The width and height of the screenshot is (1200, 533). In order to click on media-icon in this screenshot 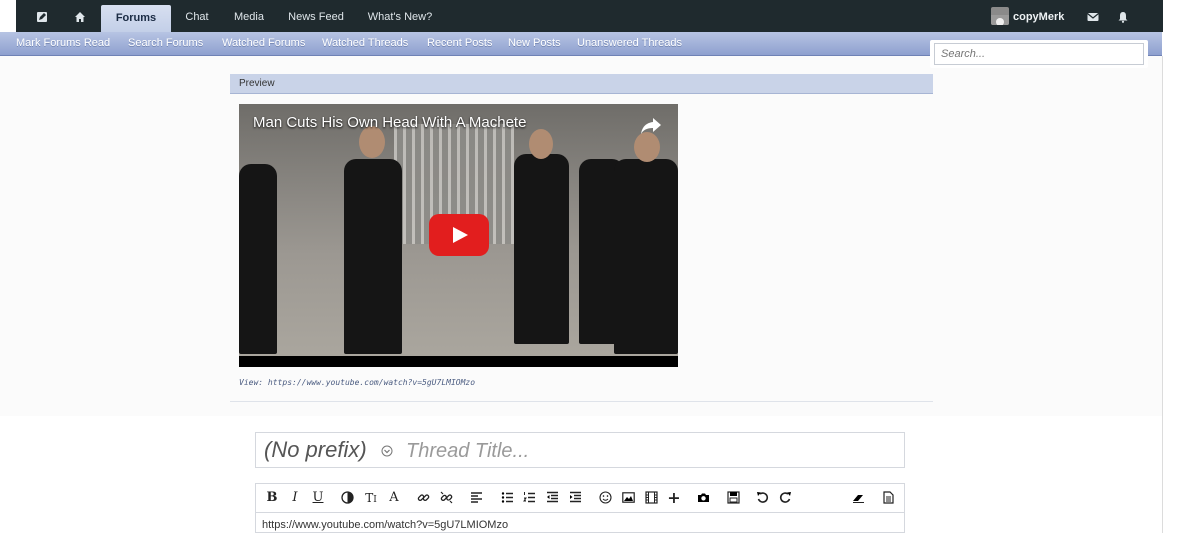, I will do `click(651, 498)`.